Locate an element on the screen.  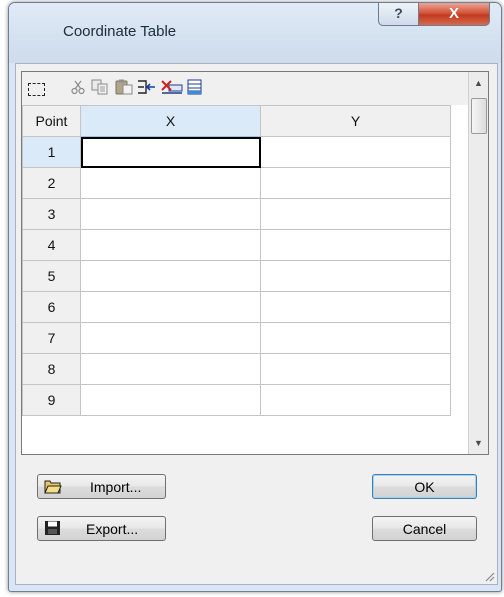
row-header: 6 is located at coordinates (51, 307).